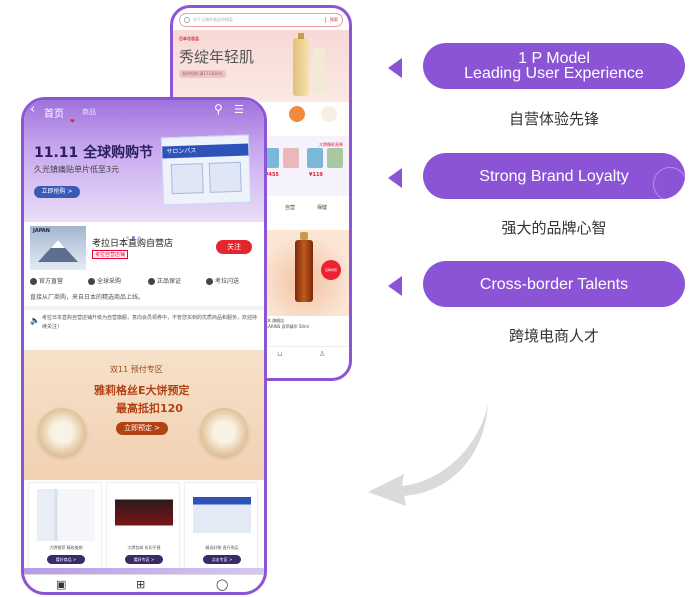  Describe the element at coordinates (669, 183) in the screenshot. I see `seal-icon` at that location.